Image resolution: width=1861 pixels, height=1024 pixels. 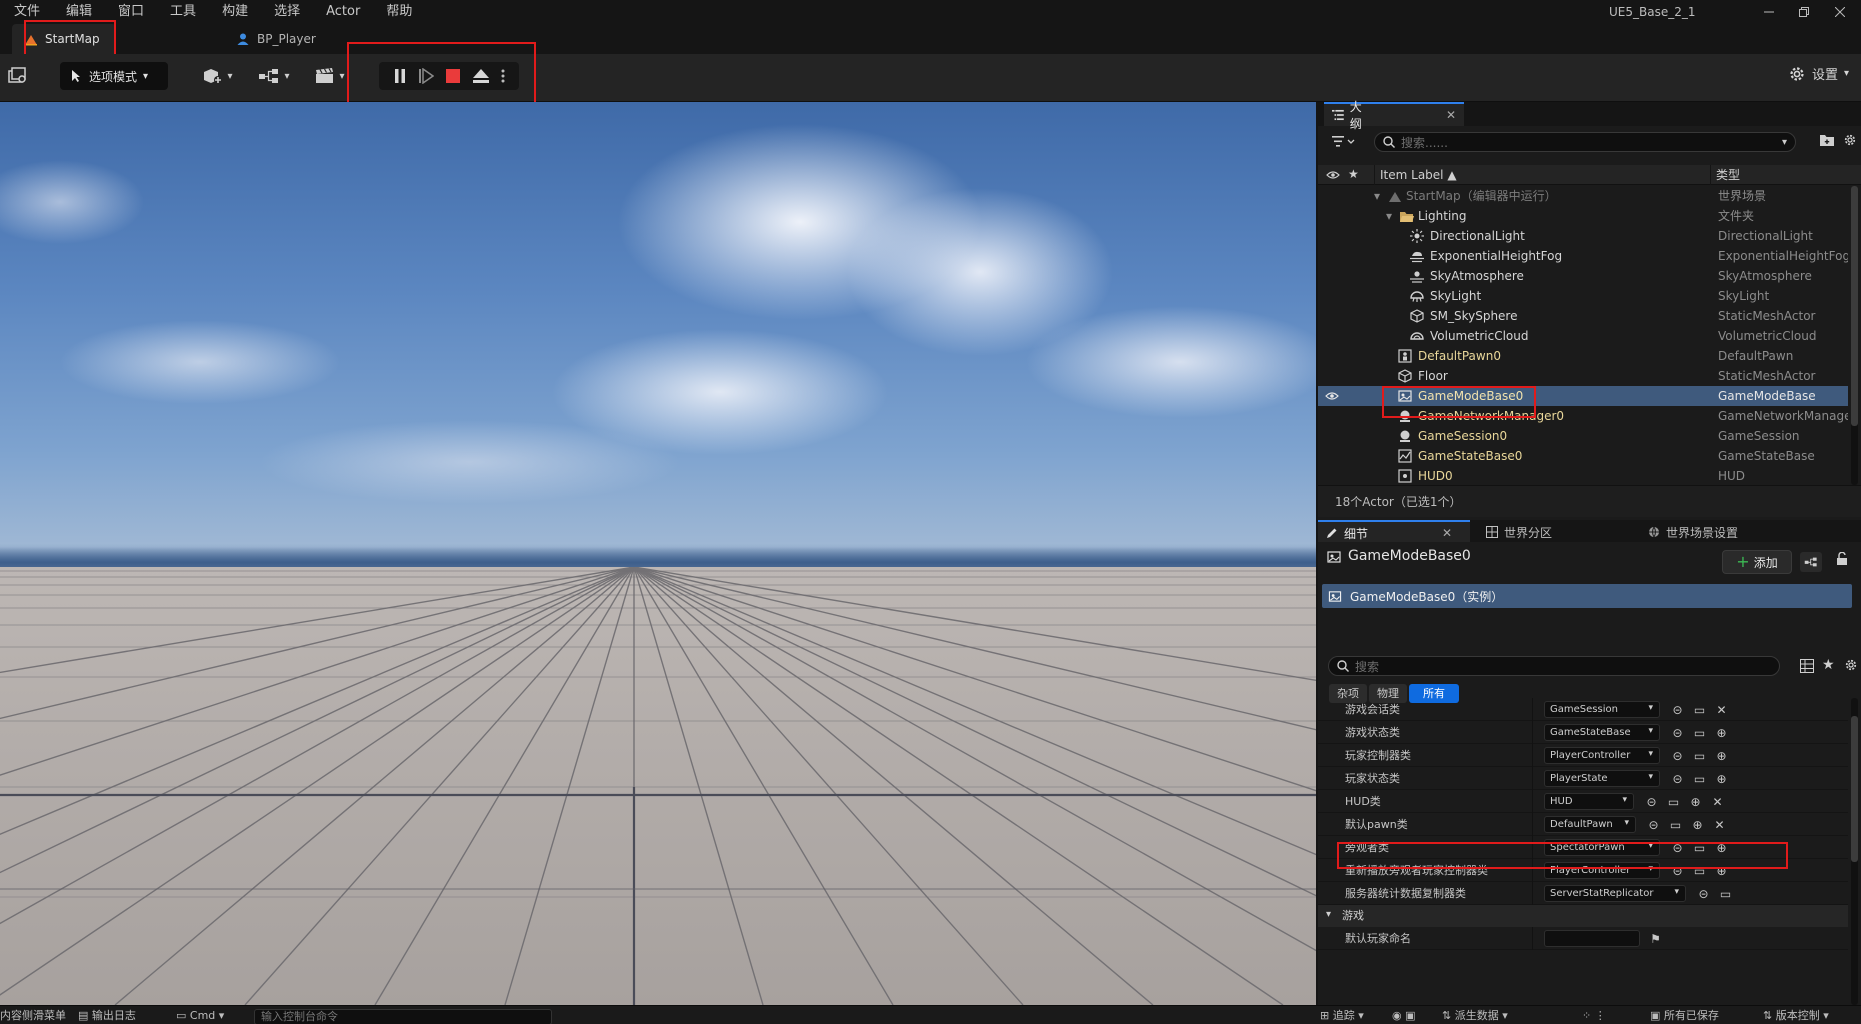 What do you see at coordinates (1328, 914) in the screenshot?
I see `collapse-arrow-icon: ▾` at bounding box center [1328, 914].